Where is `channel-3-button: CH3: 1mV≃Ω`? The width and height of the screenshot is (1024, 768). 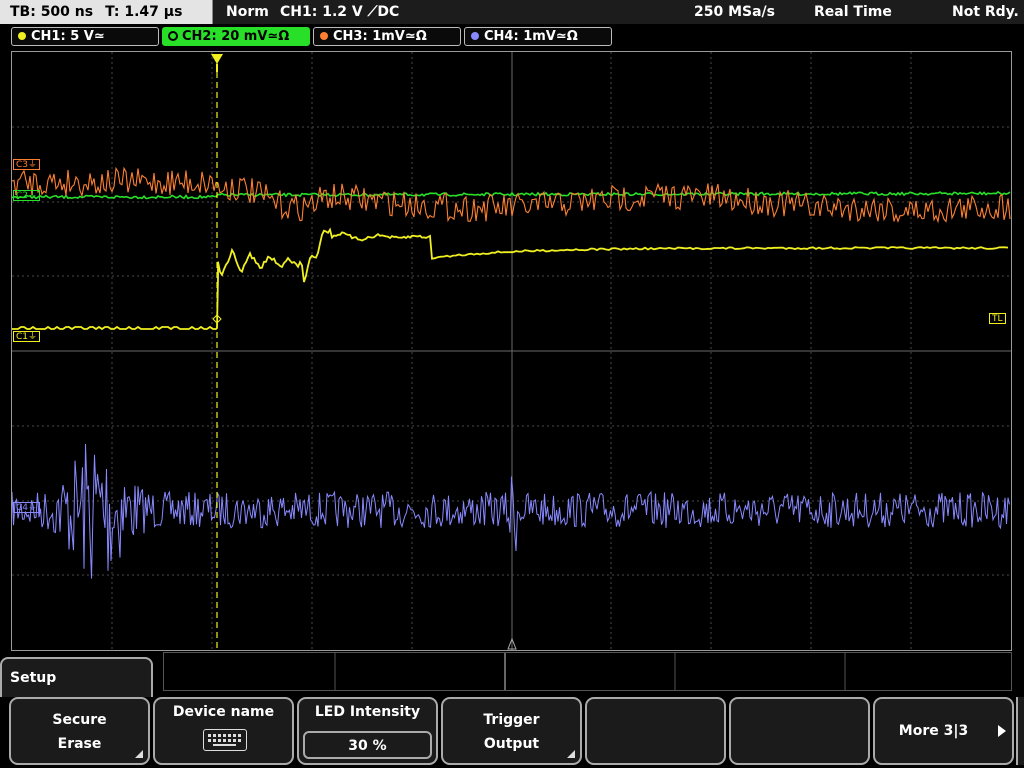 channel-3-button: CH3: 1mV≃Ω is located at coordinates (387, 36).